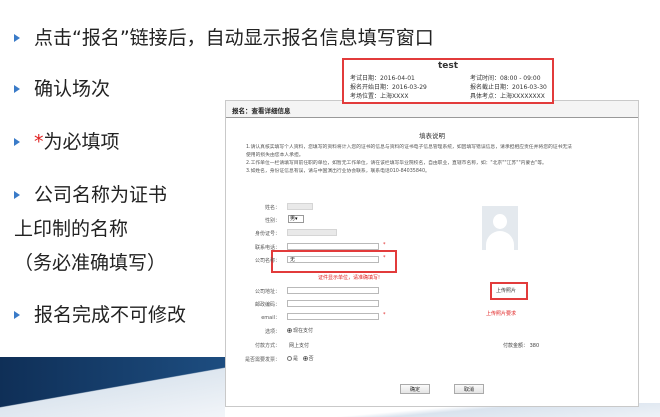  I want to click on info-row: 报名开始日期：2016-03-29 报名截止日期：2016-03-30, so click(448, 86).